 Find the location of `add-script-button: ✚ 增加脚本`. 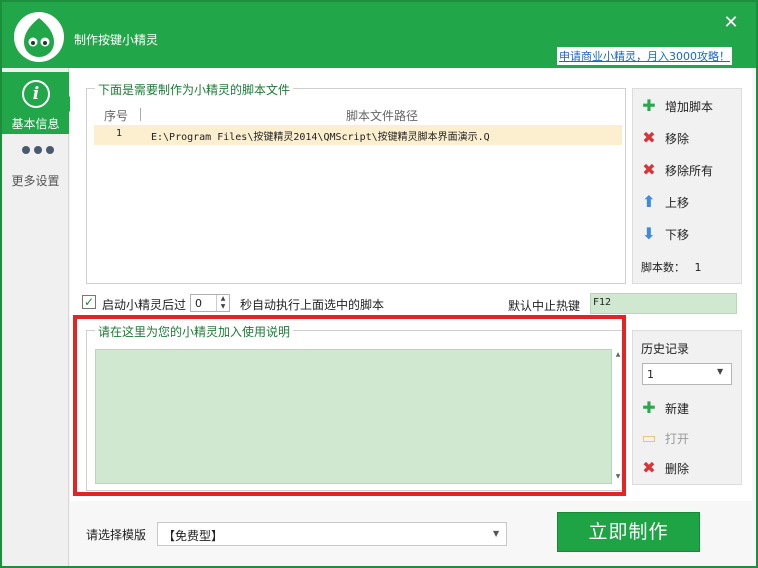

add-script-button: ✚ 增加脚本 is located at coordinates (677, 106).